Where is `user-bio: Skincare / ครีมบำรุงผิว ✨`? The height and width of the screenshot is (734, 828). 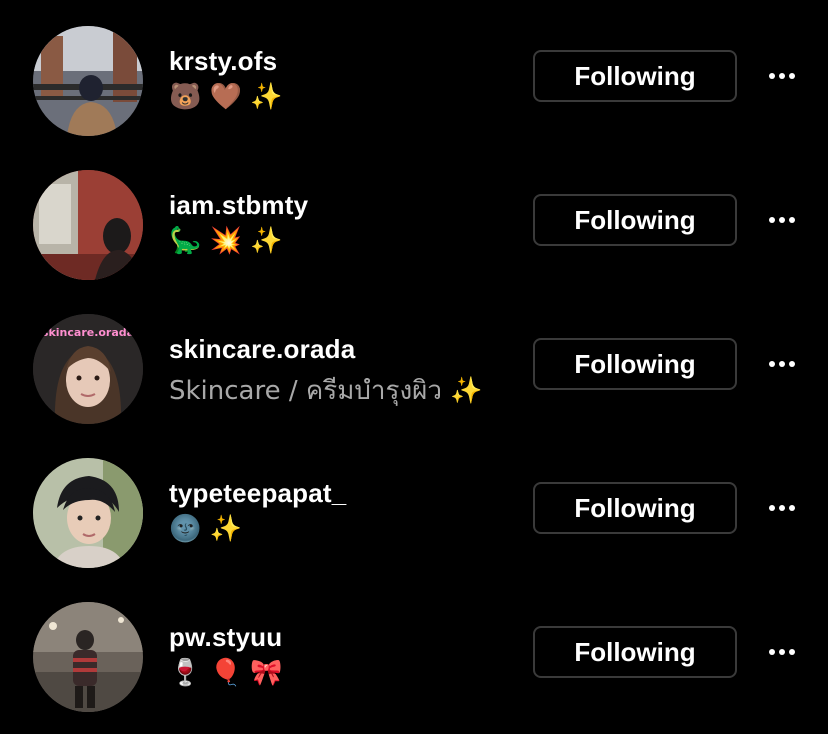 user-bio: Skincare / ครีมบำรุงผิว ✨ is located at coordinates (326, 391).